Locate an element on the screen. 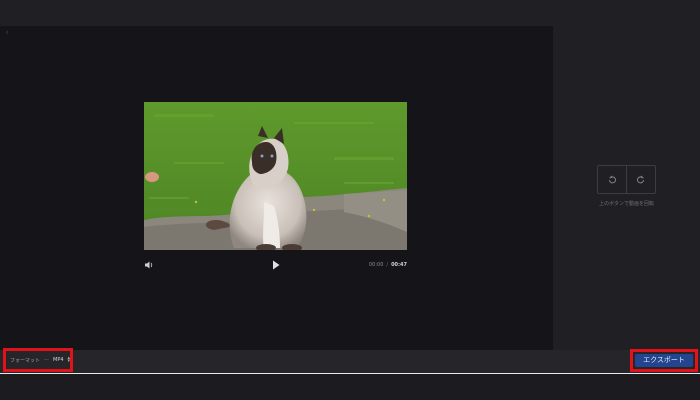 The height and width of the screenshot is (400, 700). bottom-strip is located at coordinates (350, 387).